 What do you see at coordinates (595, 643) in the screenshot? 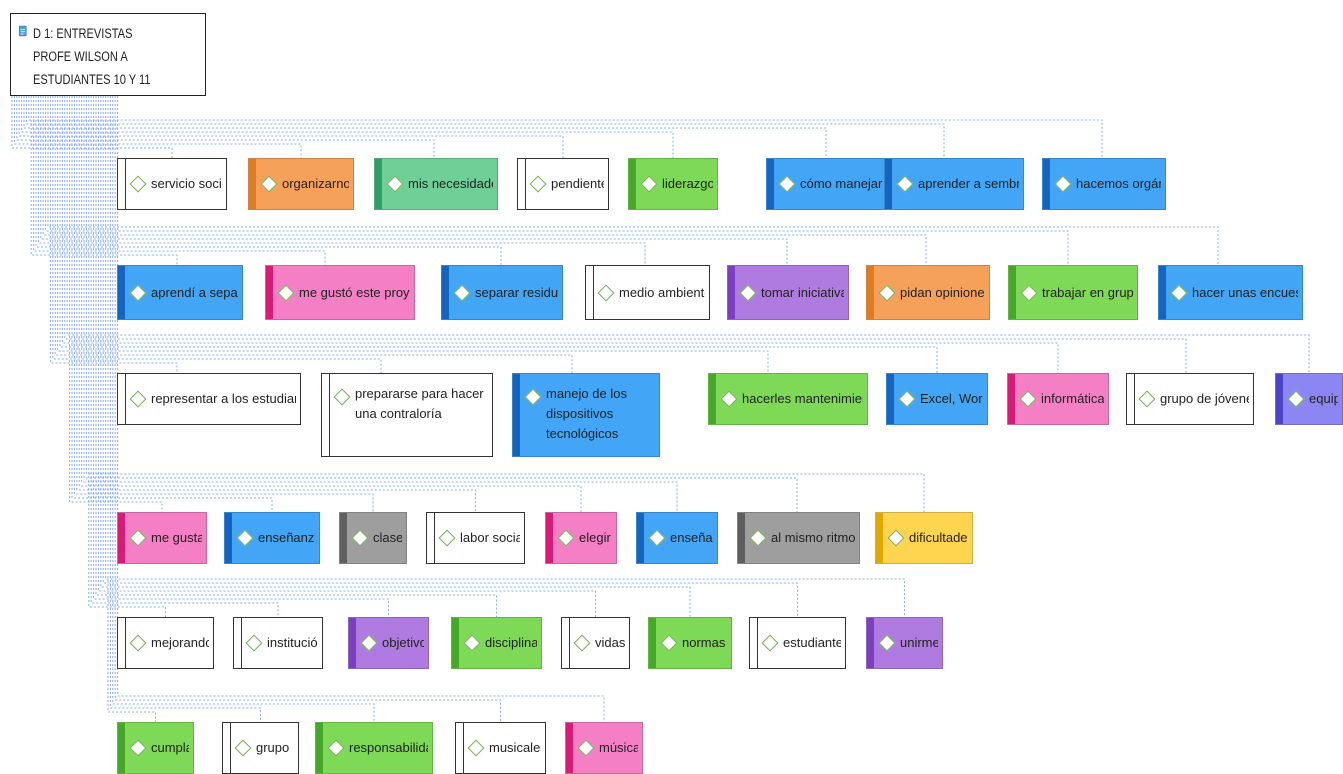
I see `code-node: vidas` at bounding box center [595, 643].